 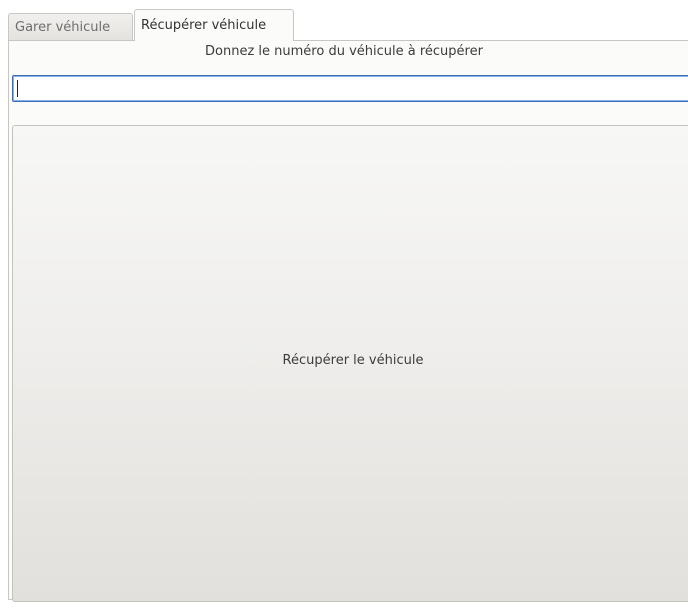 I want to click on tab-recuperer-vehicule: Récupérer véhicule, so click(x=214, y=25).